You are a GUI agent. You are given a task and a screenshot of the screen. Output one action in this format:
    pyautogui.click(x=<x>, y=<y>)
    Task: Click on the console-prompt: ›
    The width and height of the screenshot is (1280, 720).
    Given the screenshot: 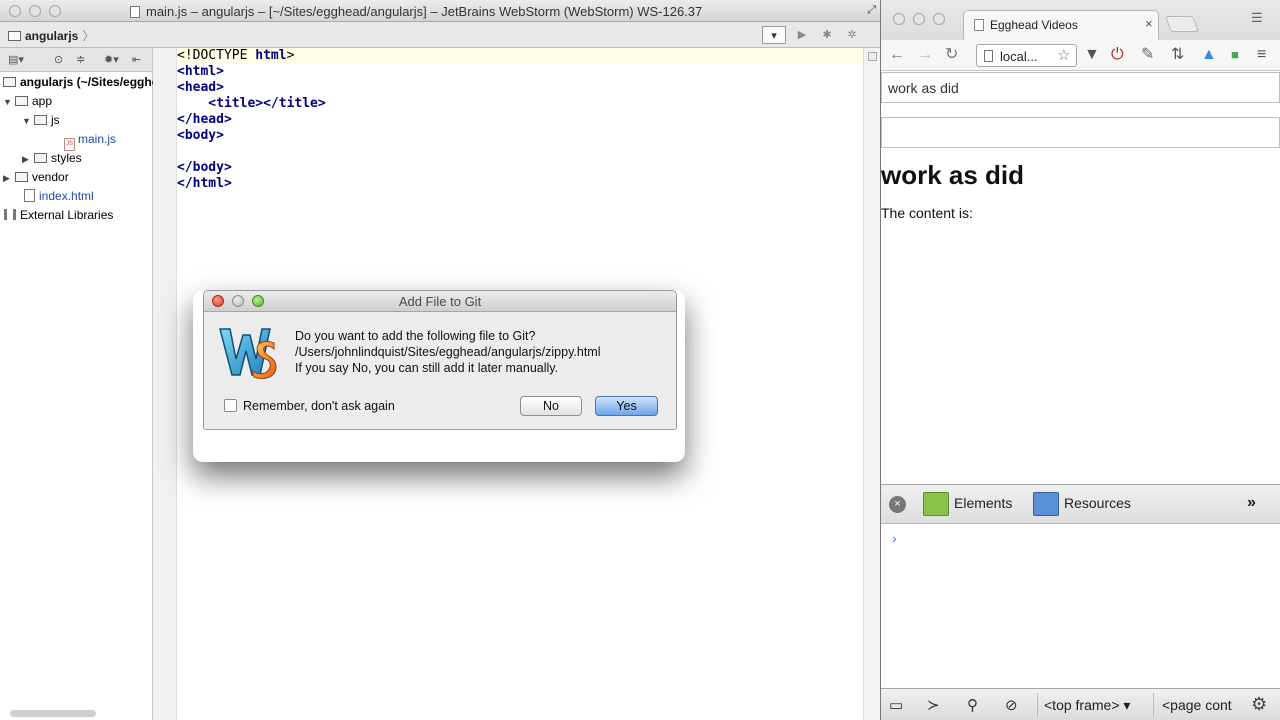 What is the action you would take?
    pyautogui.click(x=894, y=538)
    